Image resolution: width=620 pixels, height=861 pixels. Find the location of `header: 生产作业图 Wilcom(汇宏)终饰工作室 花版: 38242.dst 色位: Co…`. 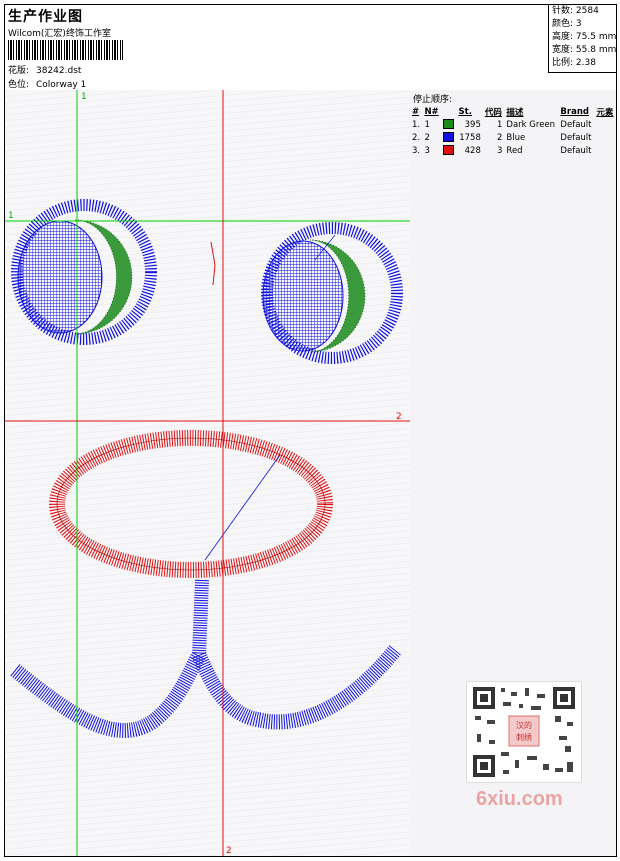

header: 生产作业图 Wilcom(汇宏)终饰工作室 花版: 38242.dst 色位: Co… is located at coordinates (311, 48).